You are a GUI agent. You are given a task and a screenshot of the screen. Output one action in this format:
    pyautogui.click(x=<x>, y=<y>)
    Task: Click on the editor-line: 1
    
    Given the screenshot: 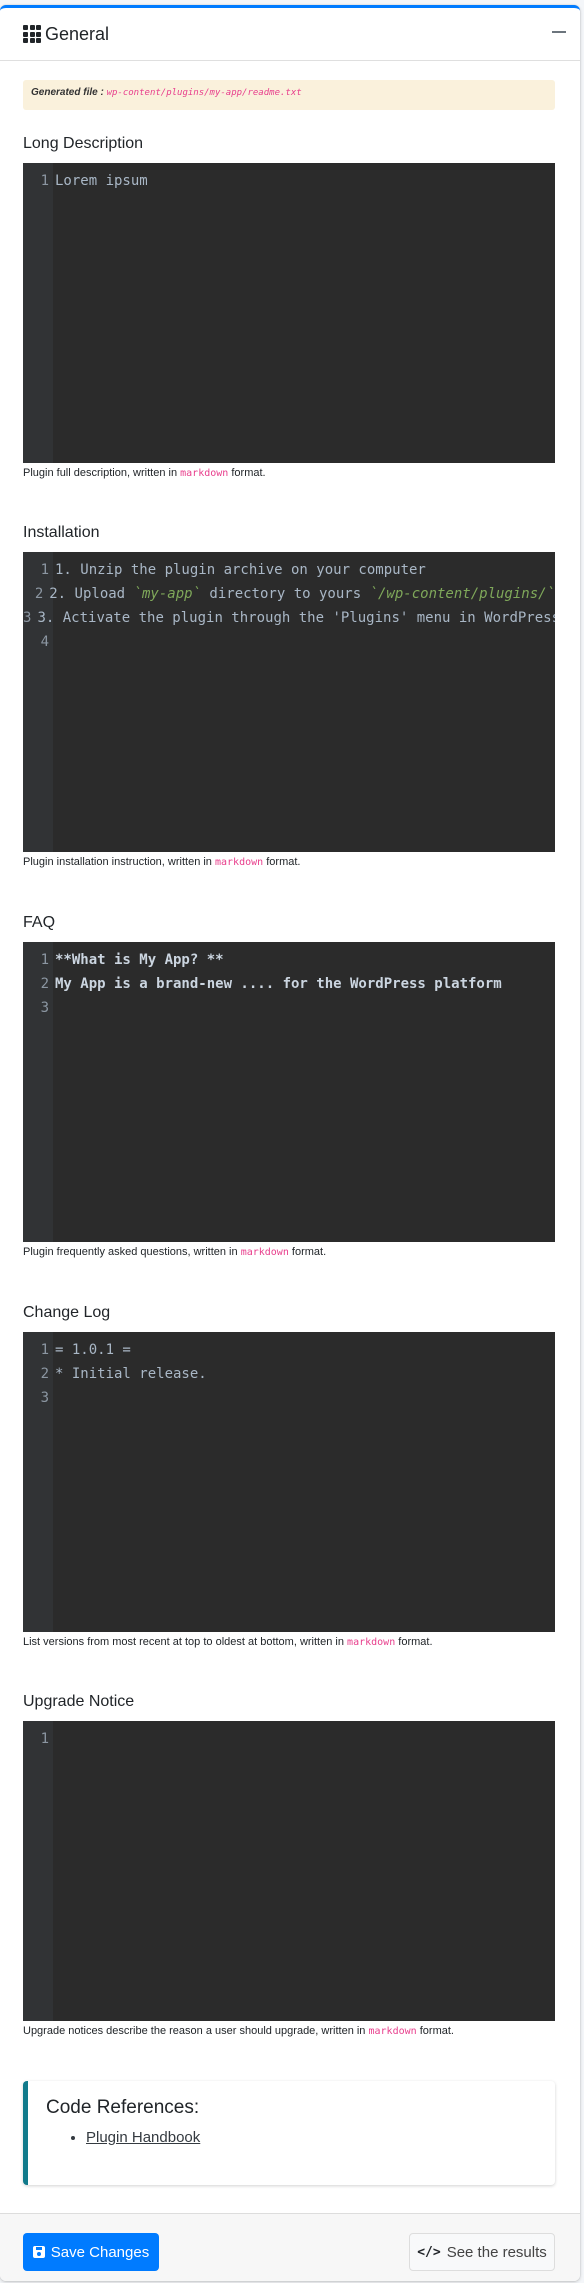 What is the action you would take?
    pyautogui.click(x=44, y=1739)
    